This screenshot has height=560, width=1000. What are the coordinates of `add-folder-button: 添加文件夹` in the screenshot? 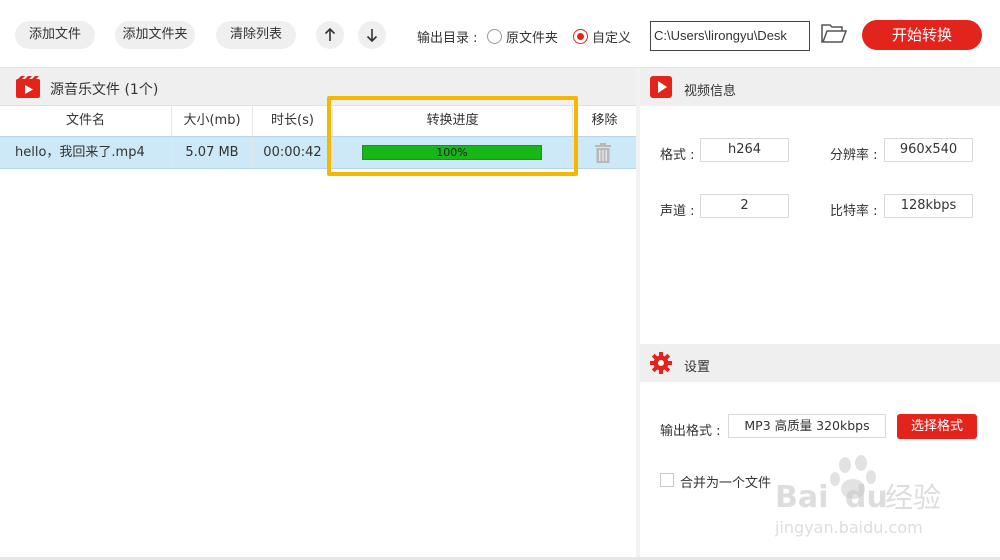 It's located at (155, 35).